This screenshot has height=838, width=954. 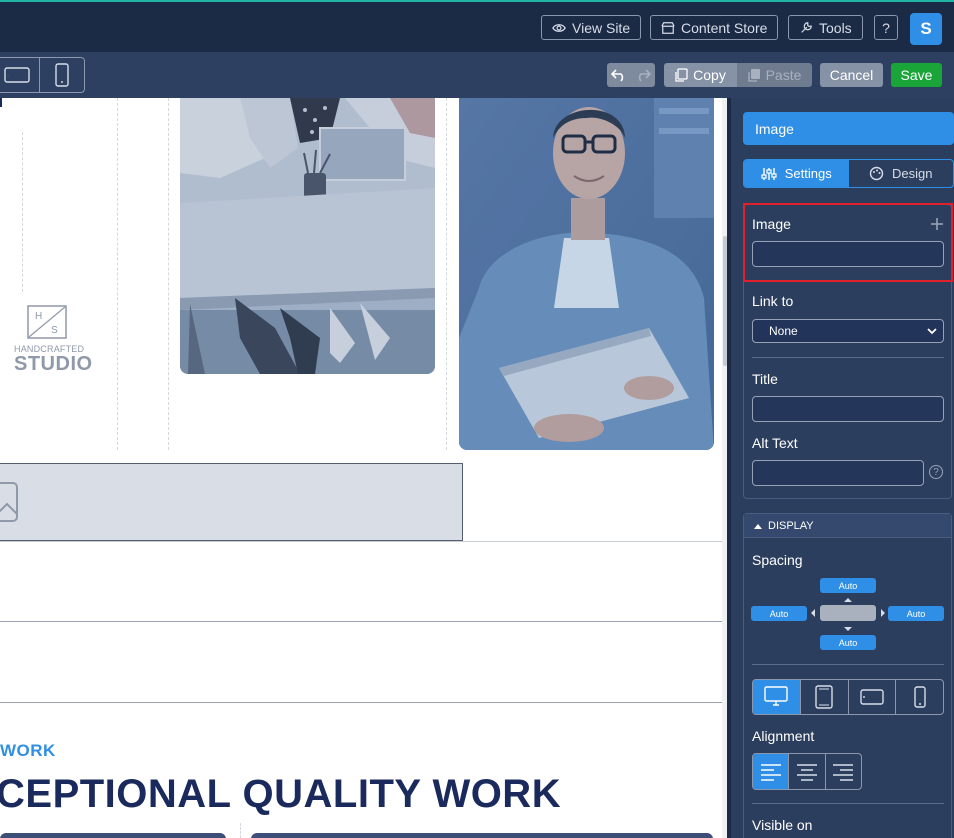 What do you see at coordinates (782, 825) in the screenshot?
I see `visible-on-label: Visible on` at bounding box center [782, 825].